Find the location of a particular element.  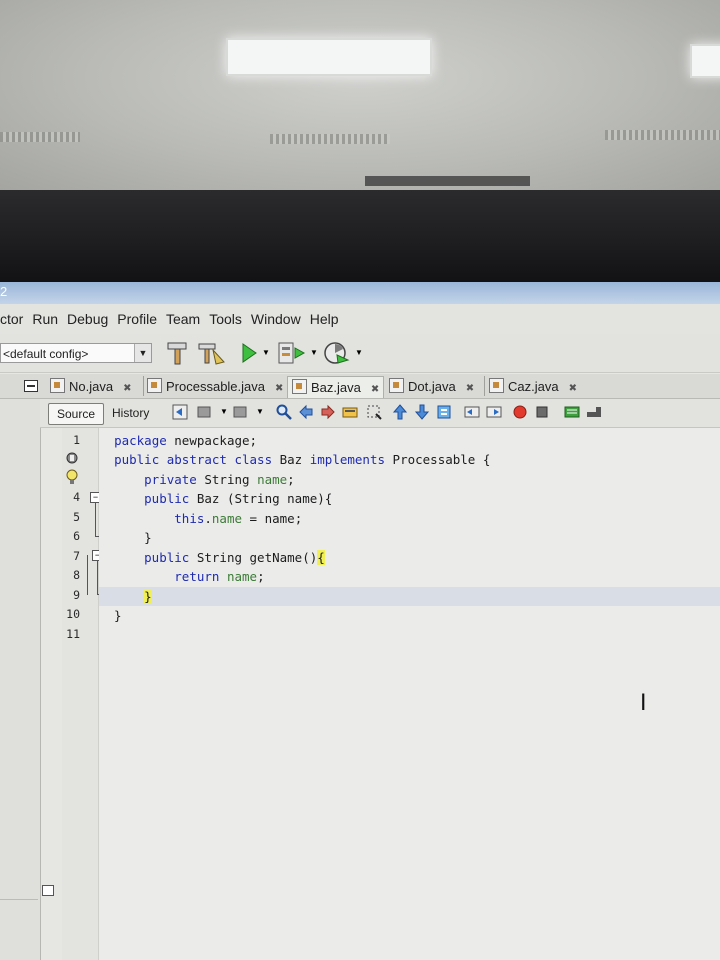

tab-caz-java: Caz.java ✖ is located at coordinates (533, 386).